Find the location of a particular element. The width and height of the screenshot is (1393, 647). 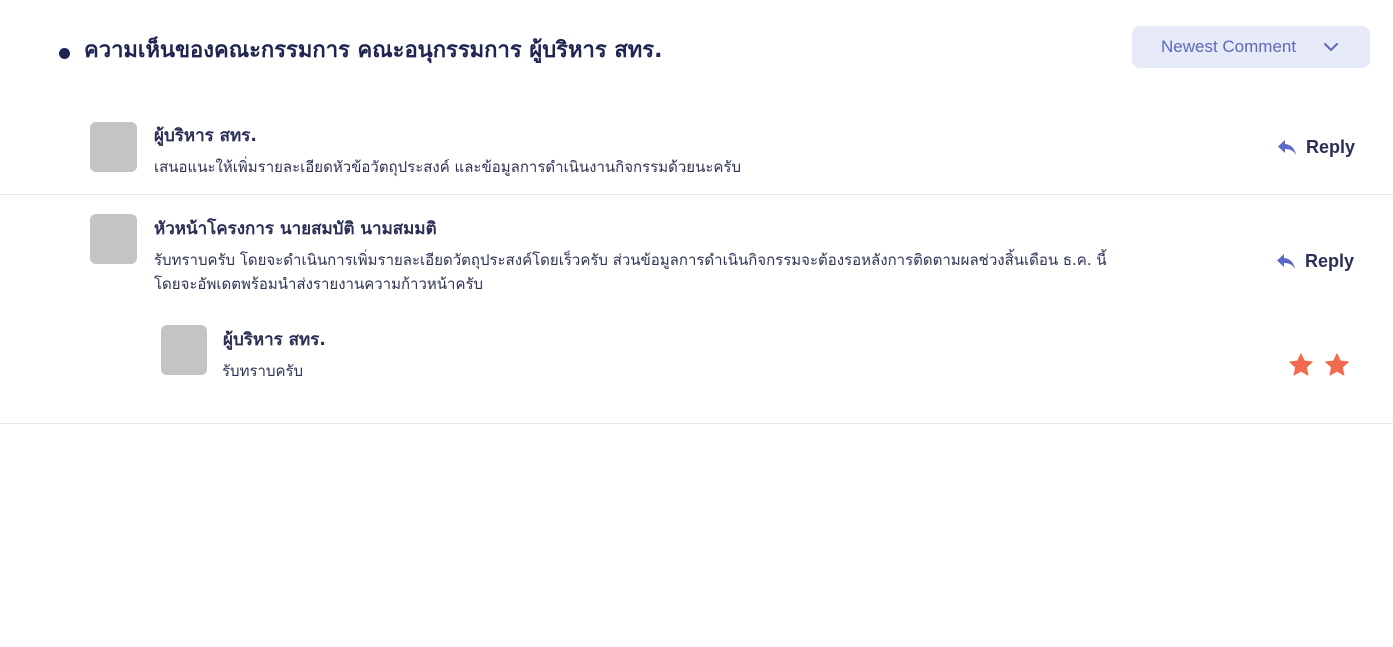

comment-author: ผู้บริหาร สทร. is located at coordinates (205, 136).